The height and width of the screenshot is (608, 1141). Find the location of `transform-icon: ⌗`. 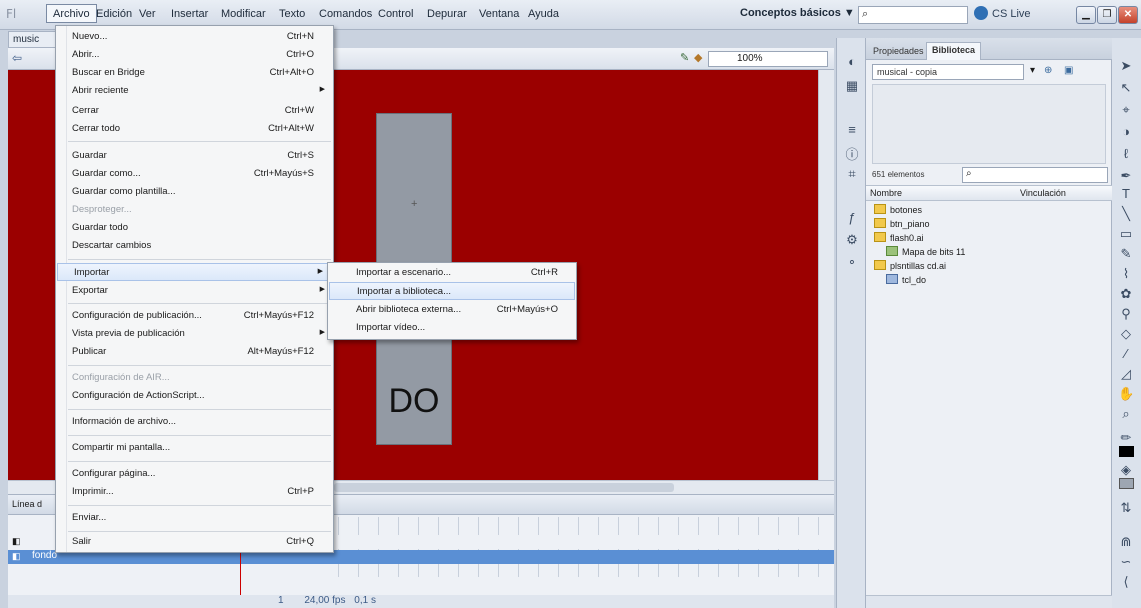

transform-icon: ⌗ is located at coordinates (852, 174).